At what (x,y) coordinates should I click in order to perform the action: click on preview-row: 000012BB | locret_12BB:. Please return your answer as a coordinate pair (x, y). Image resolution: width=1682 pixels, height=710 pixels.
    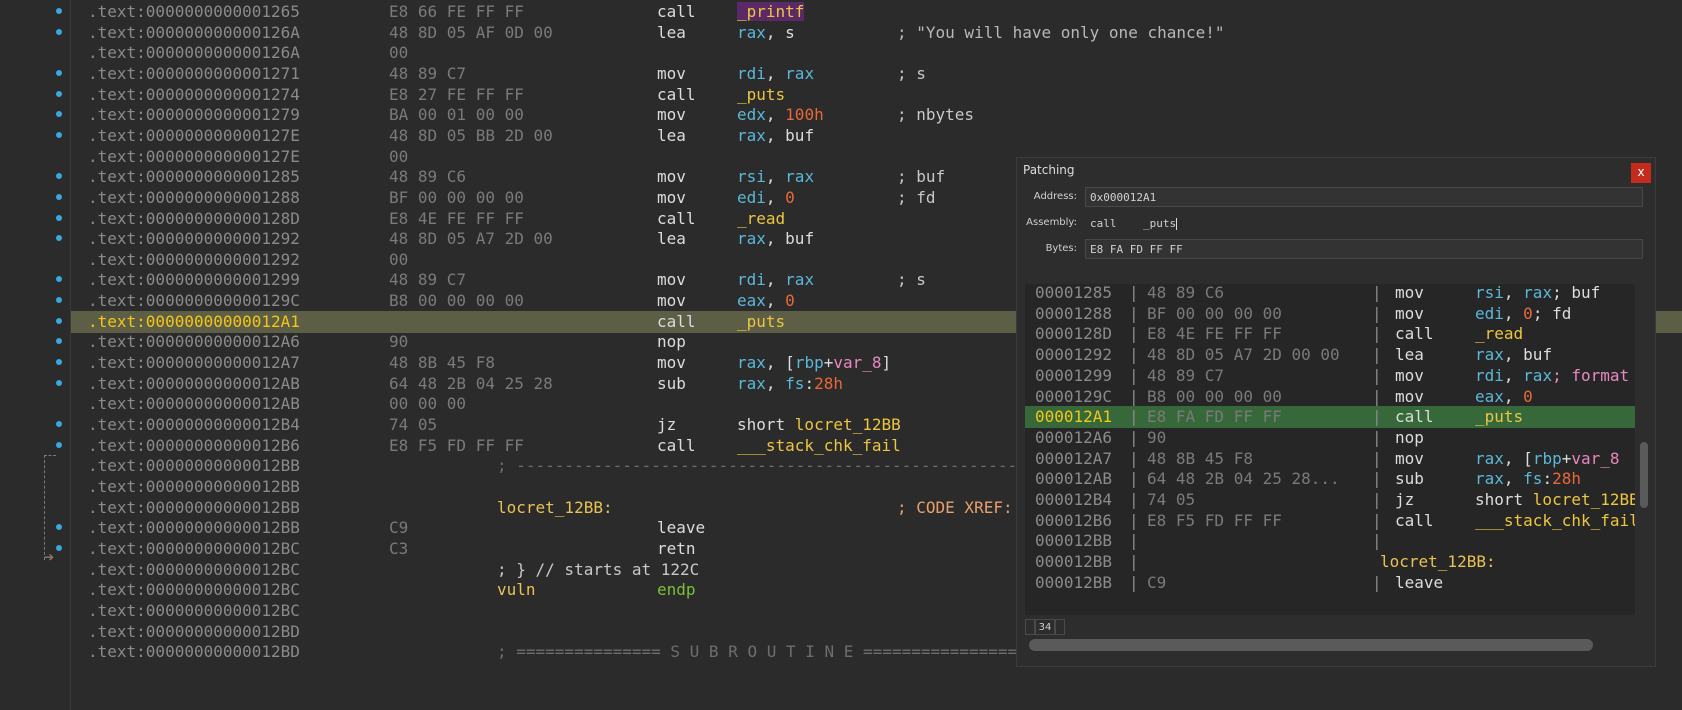
    Looking at the image, I should click on (1330, 562).